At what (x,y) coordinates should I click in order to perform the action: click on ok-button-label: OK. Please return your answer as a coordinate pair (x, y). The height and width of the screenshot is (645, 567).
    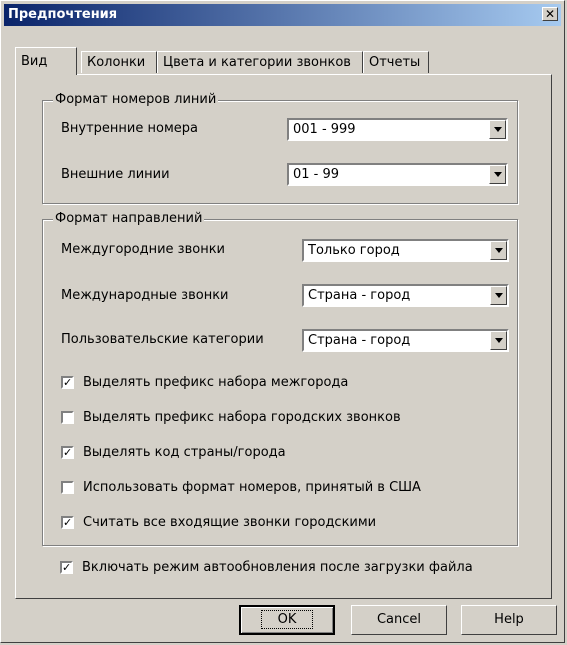
    Looking at the image, I should click on (287, 619).